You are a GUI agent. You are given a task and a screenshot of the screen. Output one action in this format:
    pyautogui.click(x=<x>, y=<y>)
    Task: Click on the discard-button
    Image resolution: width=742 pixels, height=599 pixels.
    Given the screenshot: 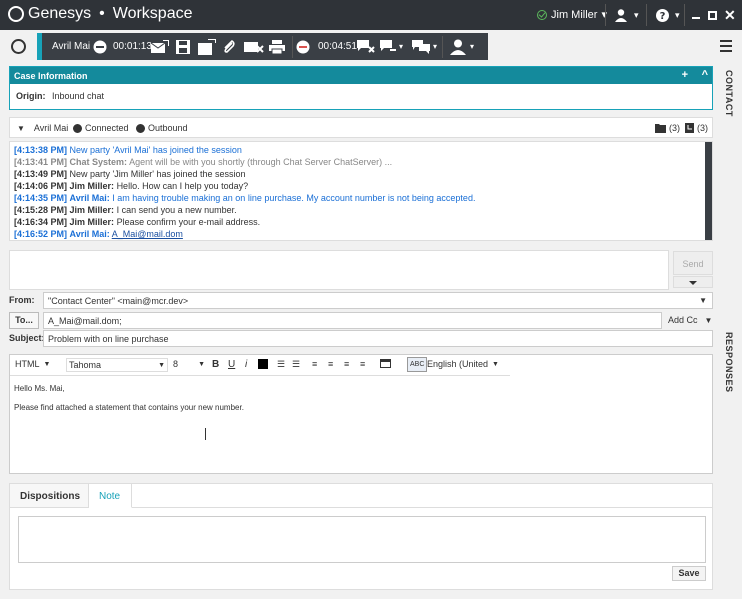 What is the action you would take?
    pyautogui.click(x=254, y=46)
    